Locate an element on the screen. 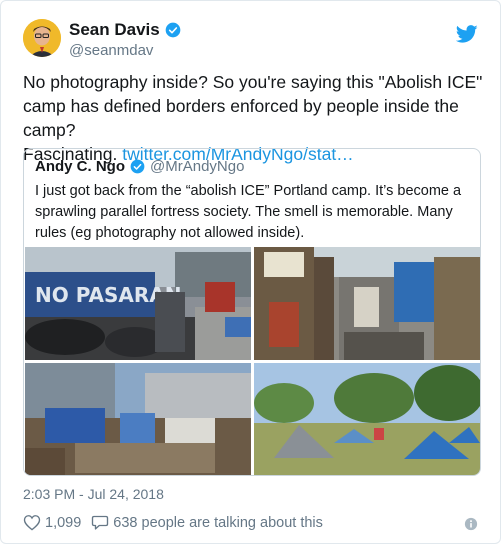 Image resolution: width=503 pixels, height=546 pixels. replies-text: 638 people are talking about this is located at coordinates (218, 522).